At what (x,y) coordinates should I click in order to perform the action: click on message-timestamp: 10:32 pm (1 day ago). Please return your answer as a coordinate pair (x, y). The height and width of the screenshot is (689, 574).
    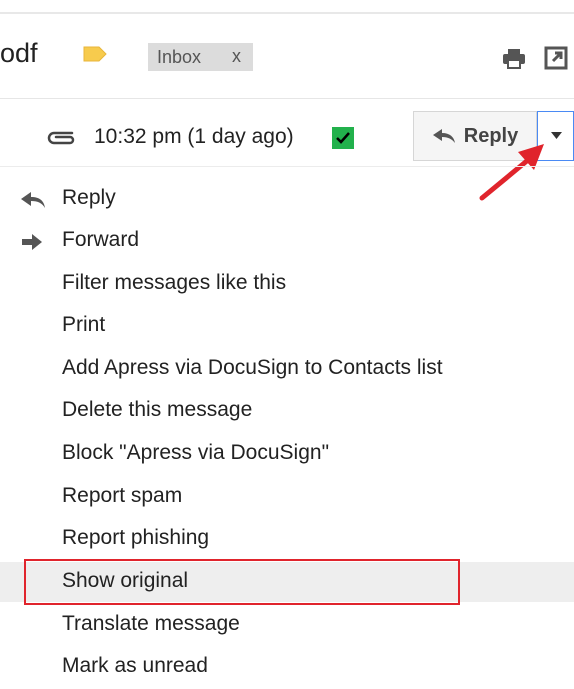
    Looking at the image, I should click on (194, 136).